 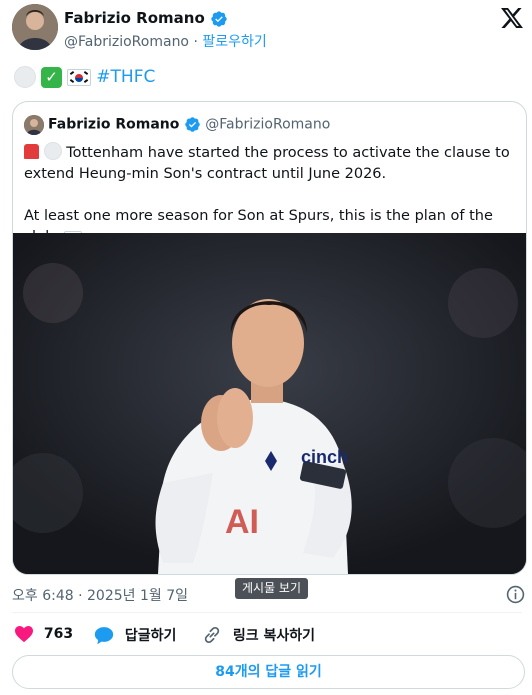 What do you see at coordinates (274, 636) in the screenshot?
I see `copy-link-label: 링크 복사하기` at bounding box center [274, 636].